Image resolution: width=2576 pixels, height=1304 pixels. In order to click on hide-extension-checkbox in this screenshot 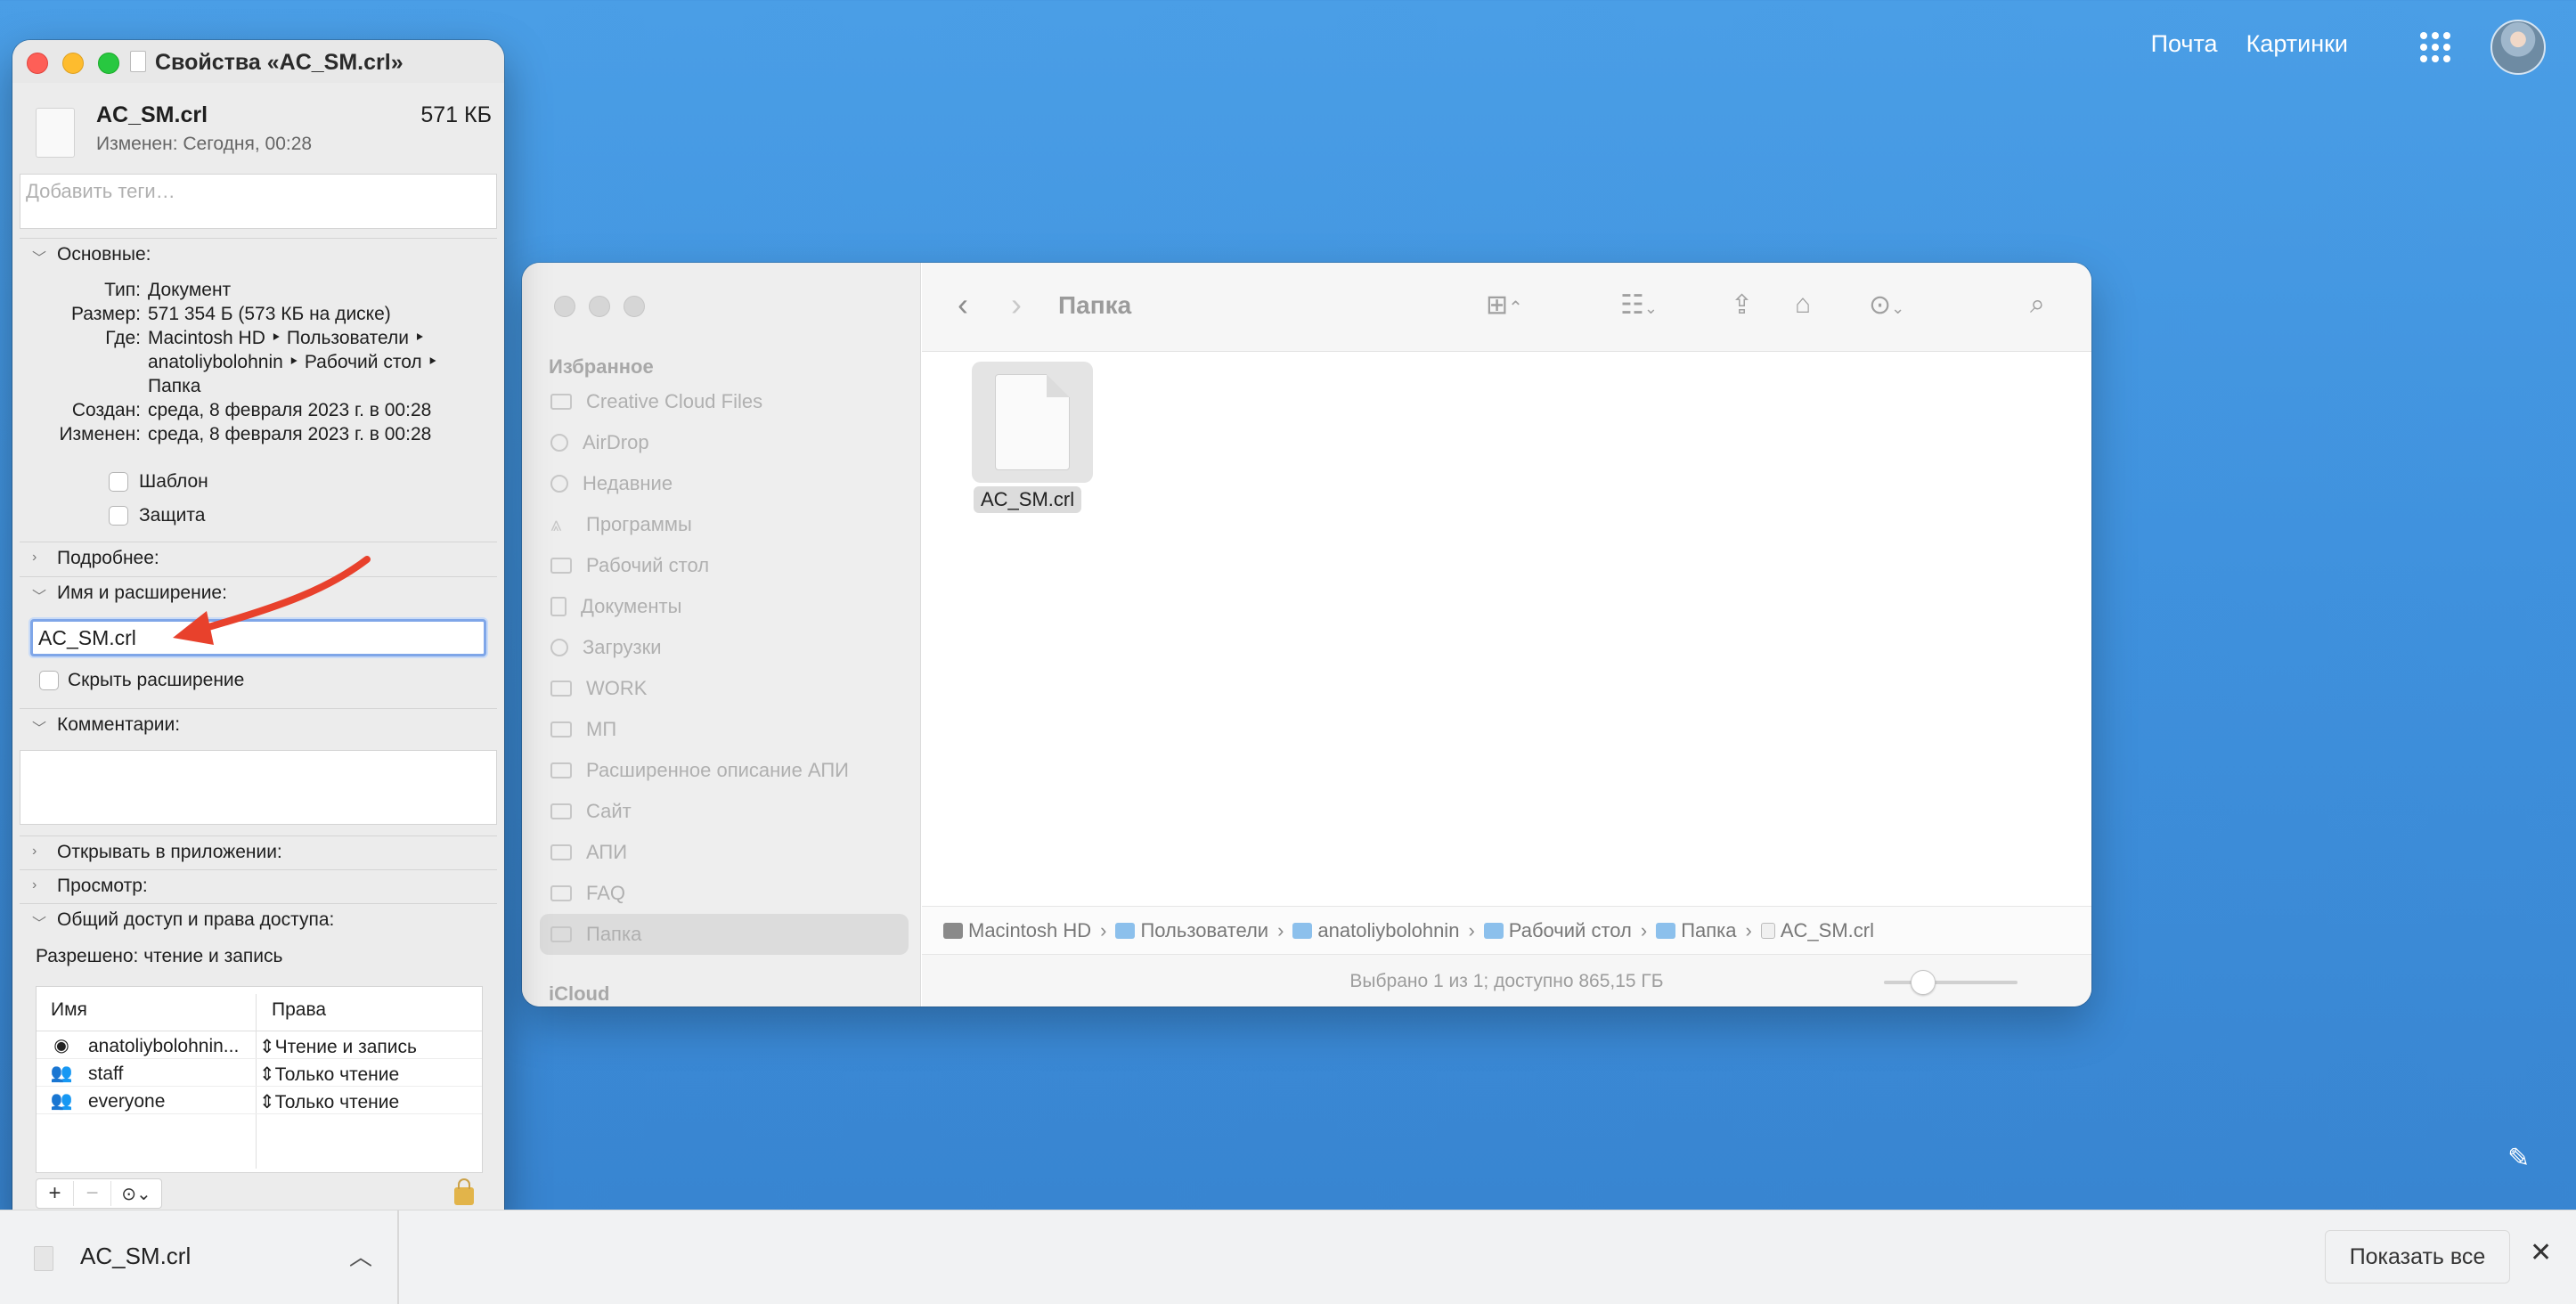, I will do `click(49, 680)`.